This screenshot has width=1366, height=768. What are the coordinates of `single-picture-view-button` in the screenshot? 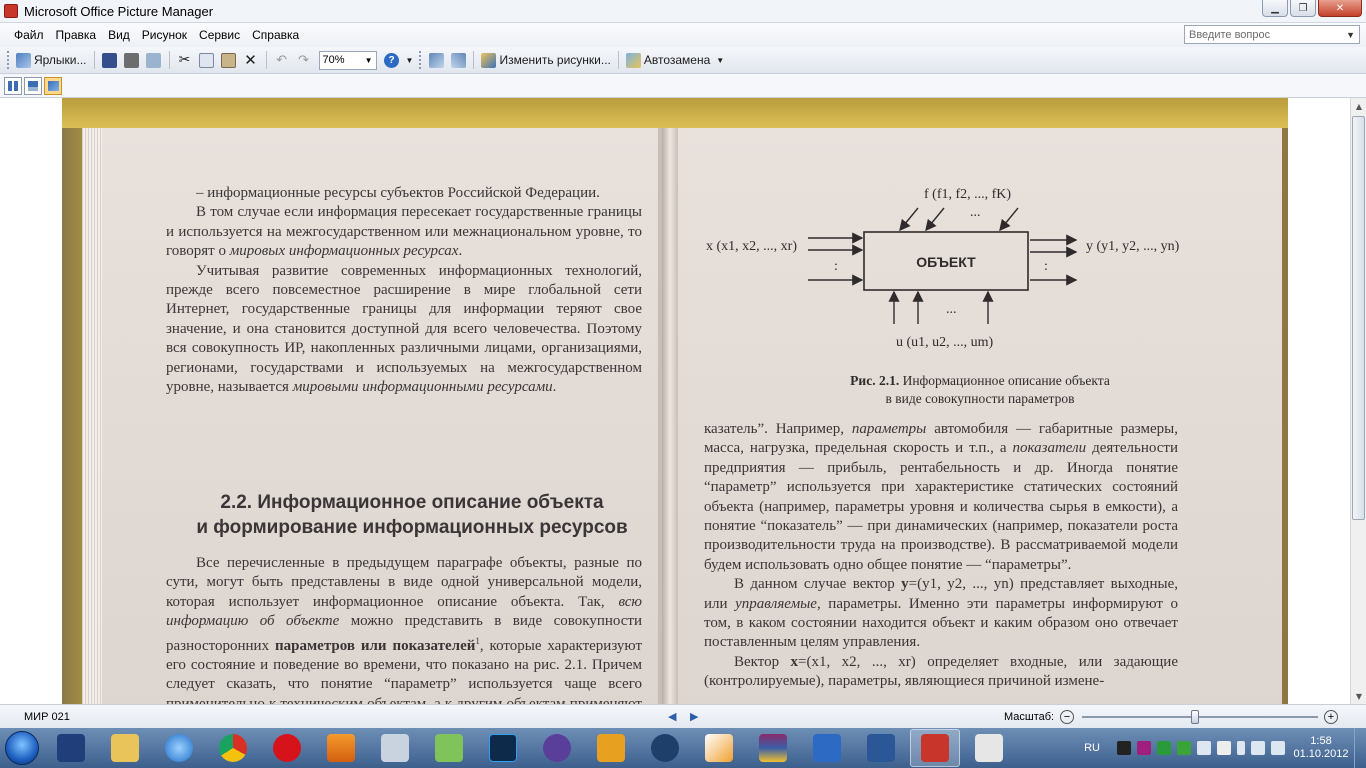 It's located at (53, 85).